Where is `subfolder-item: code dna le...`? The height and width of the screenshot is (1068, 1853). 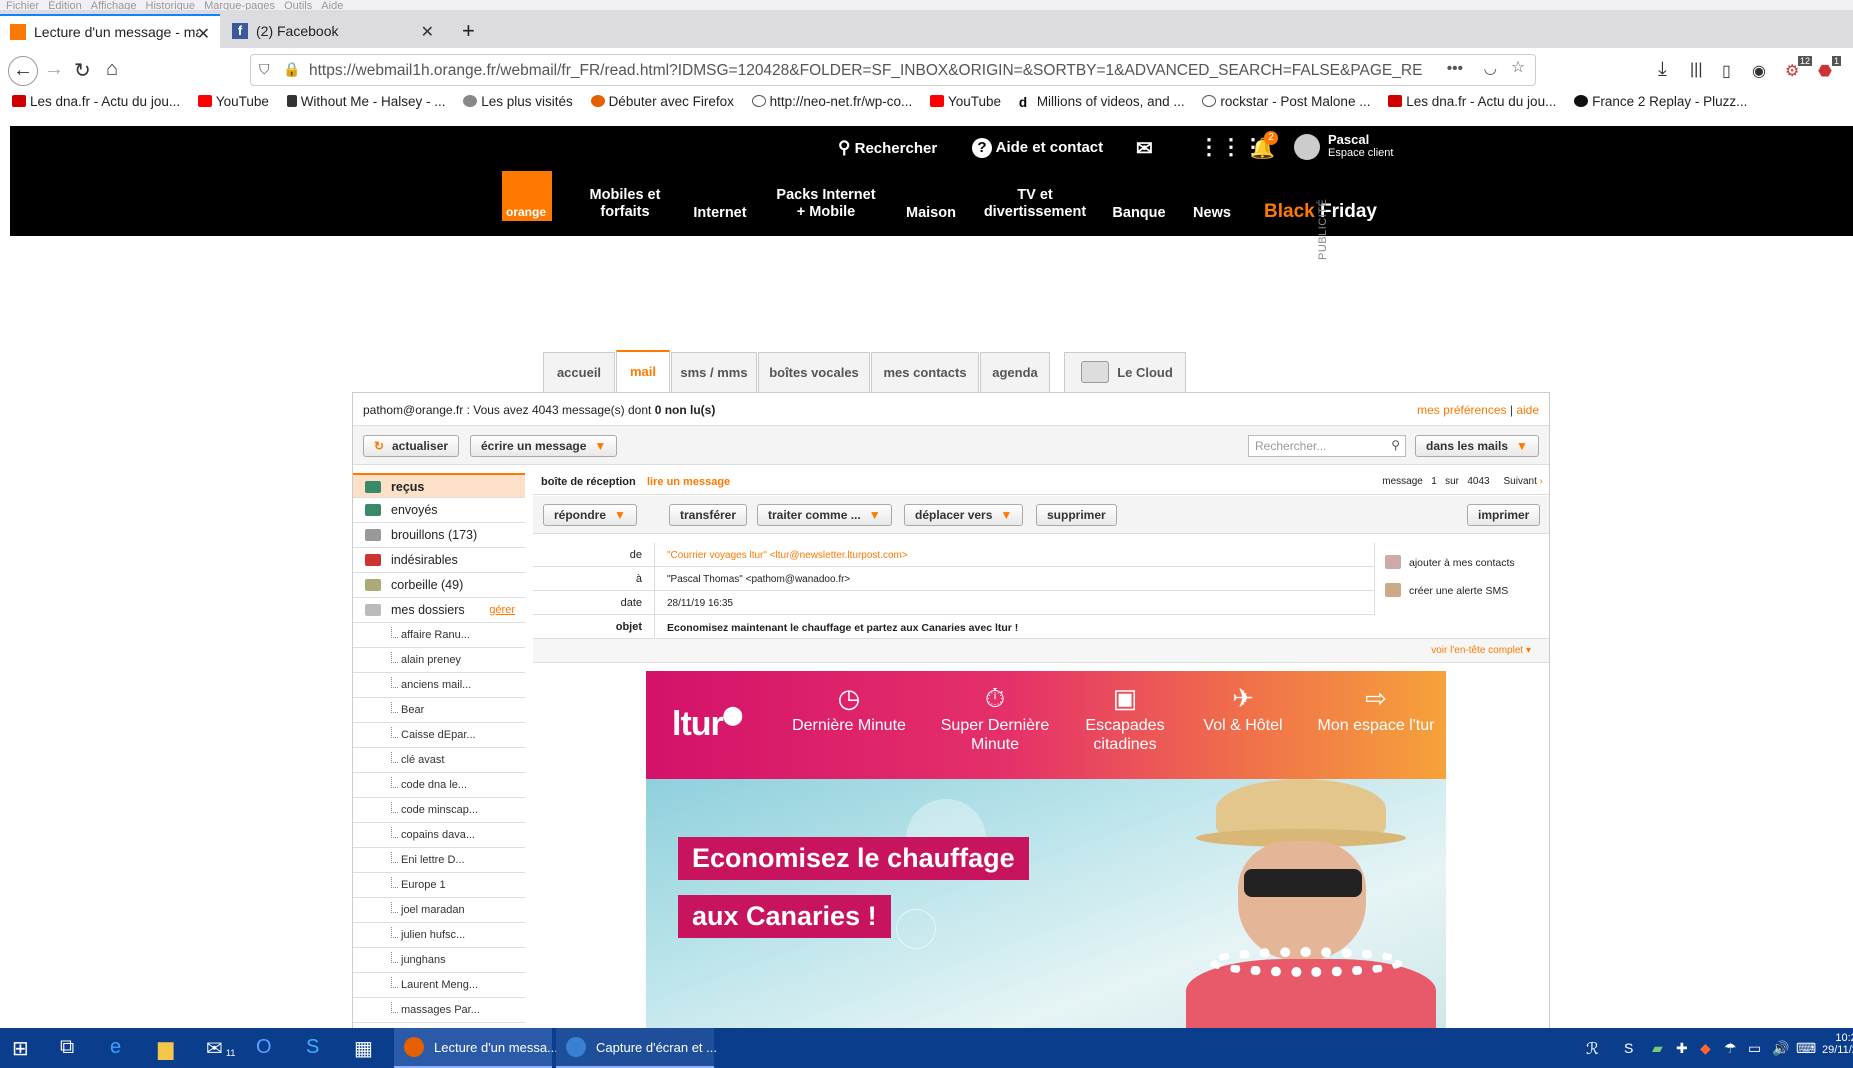 subfolder-item: code dna le... is located at coordinates (439, 785).